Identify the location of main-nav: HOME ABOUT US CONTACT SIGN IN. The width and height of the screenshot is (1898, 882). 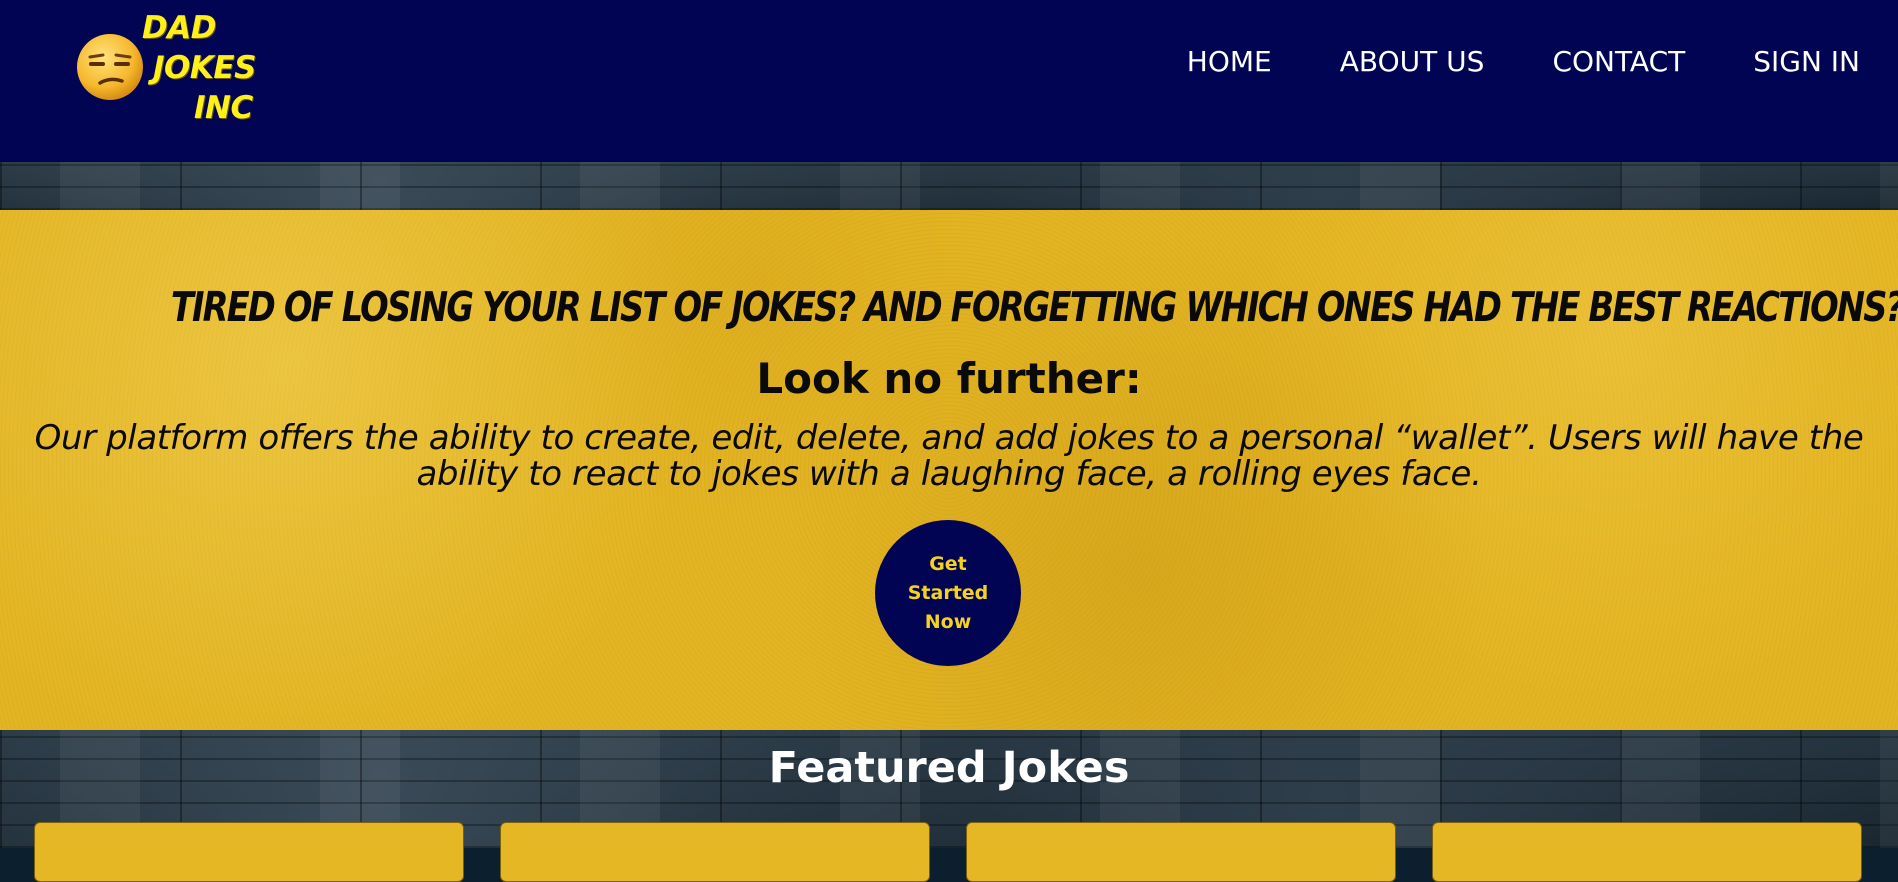
(1489, 62).